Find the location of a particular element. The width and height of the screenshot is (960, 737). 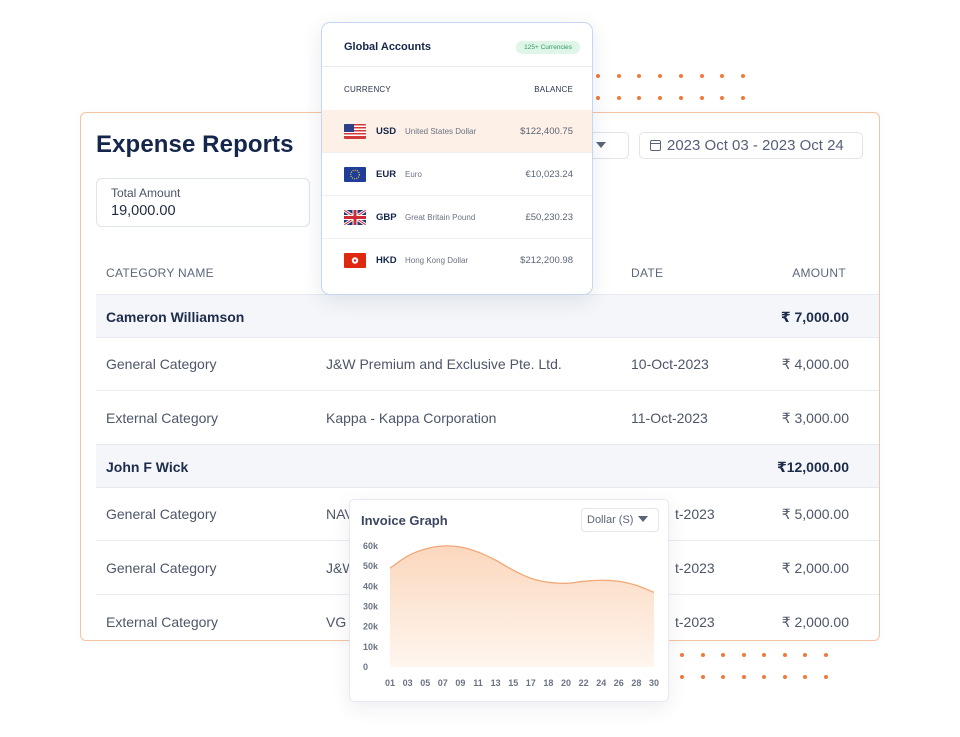

currency-name: United States Dollar is located at coordinates (441, 131).